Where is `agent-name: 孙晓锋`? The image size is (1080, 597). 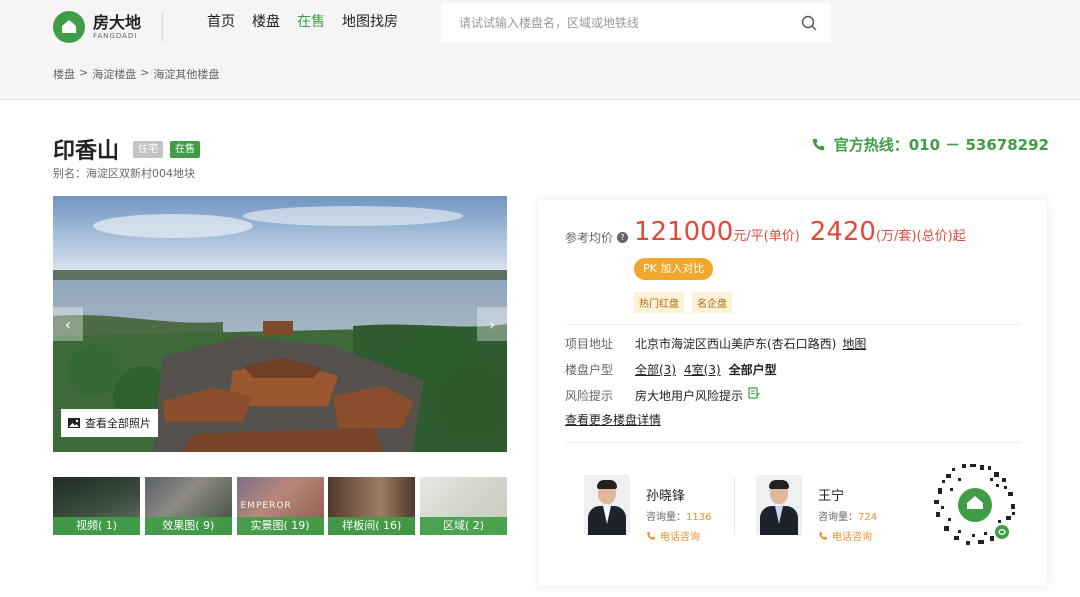
agent-name: 孙晓锋 is located at coordinates (666, 496).